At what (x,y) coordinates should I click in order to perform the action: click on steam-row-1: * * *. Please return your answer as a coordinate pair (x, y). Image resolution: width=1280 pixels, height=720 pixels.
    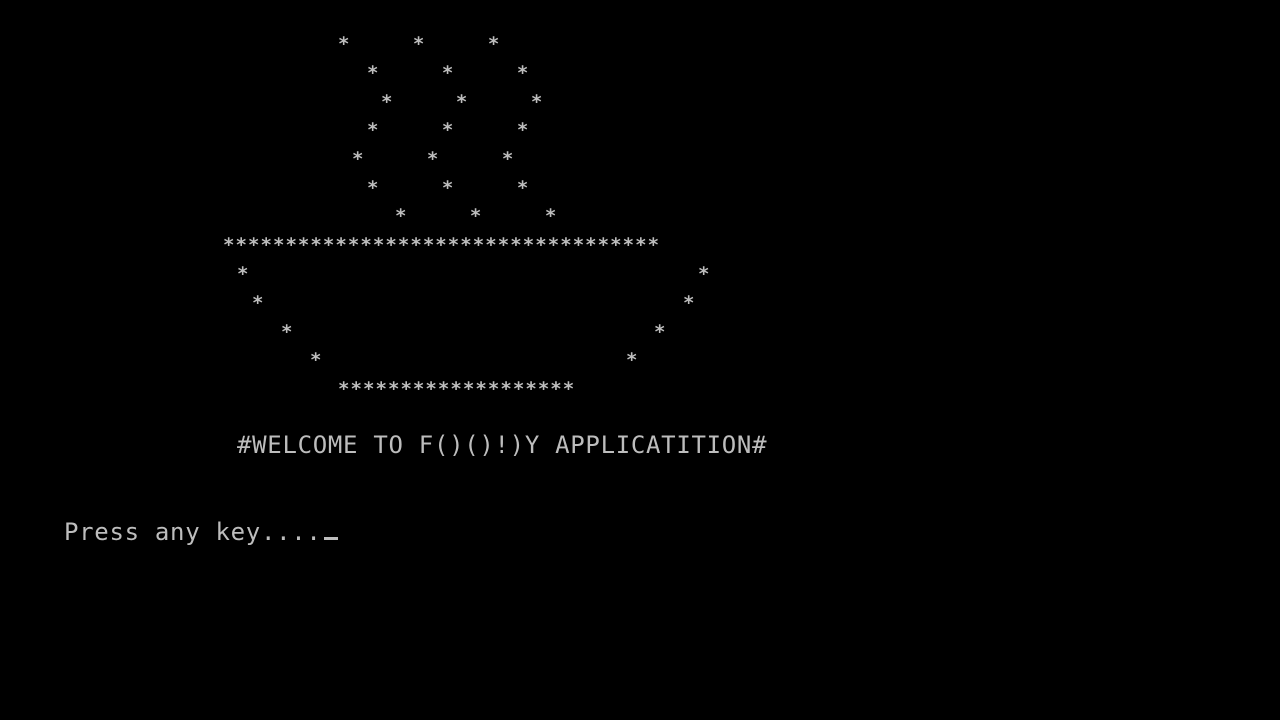
    Looking at the image, I should click on (419, 44).